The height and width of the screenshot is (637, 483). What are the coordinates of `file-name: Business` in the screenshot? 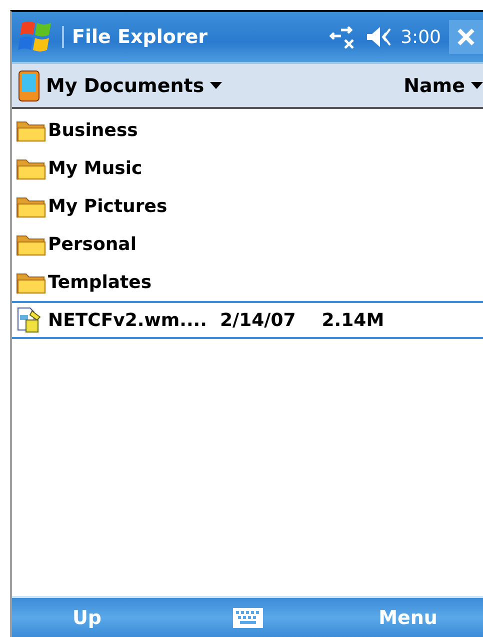 It's located at (93, 130).